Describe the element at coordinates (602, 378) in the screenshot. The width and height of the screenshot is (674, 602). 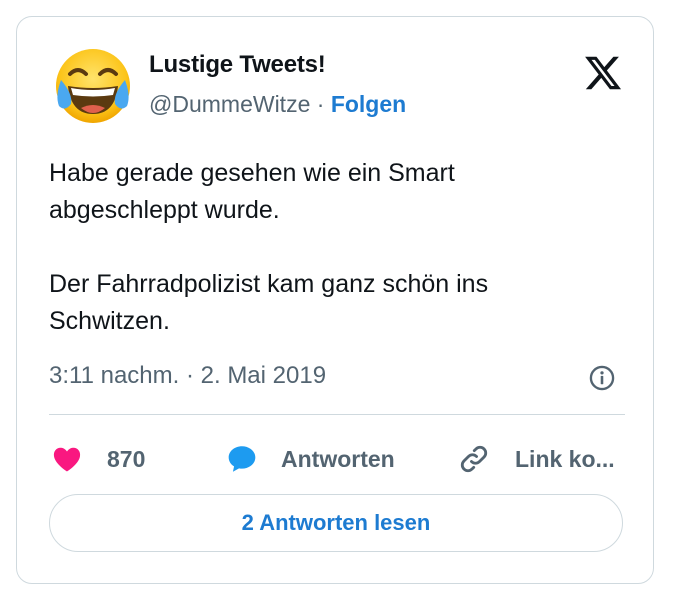
I see `info-icon` at that location.